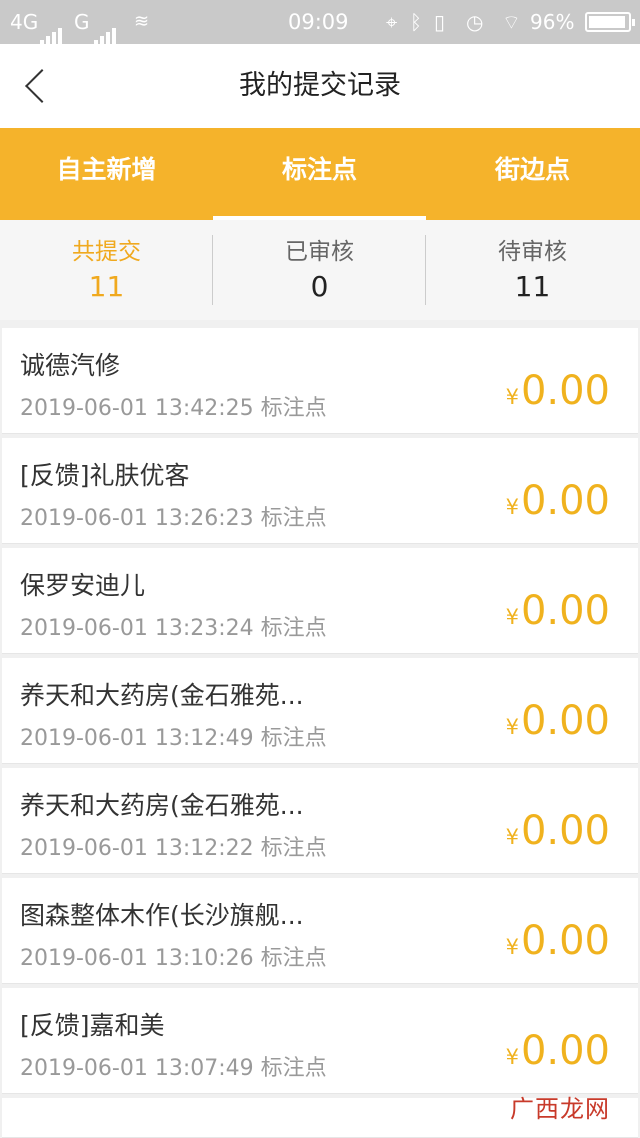 This screenshot has width=640, height=1138. I want to click on record-meta: 2019-06-01 13:23:24 标注点, so click(173, 626).